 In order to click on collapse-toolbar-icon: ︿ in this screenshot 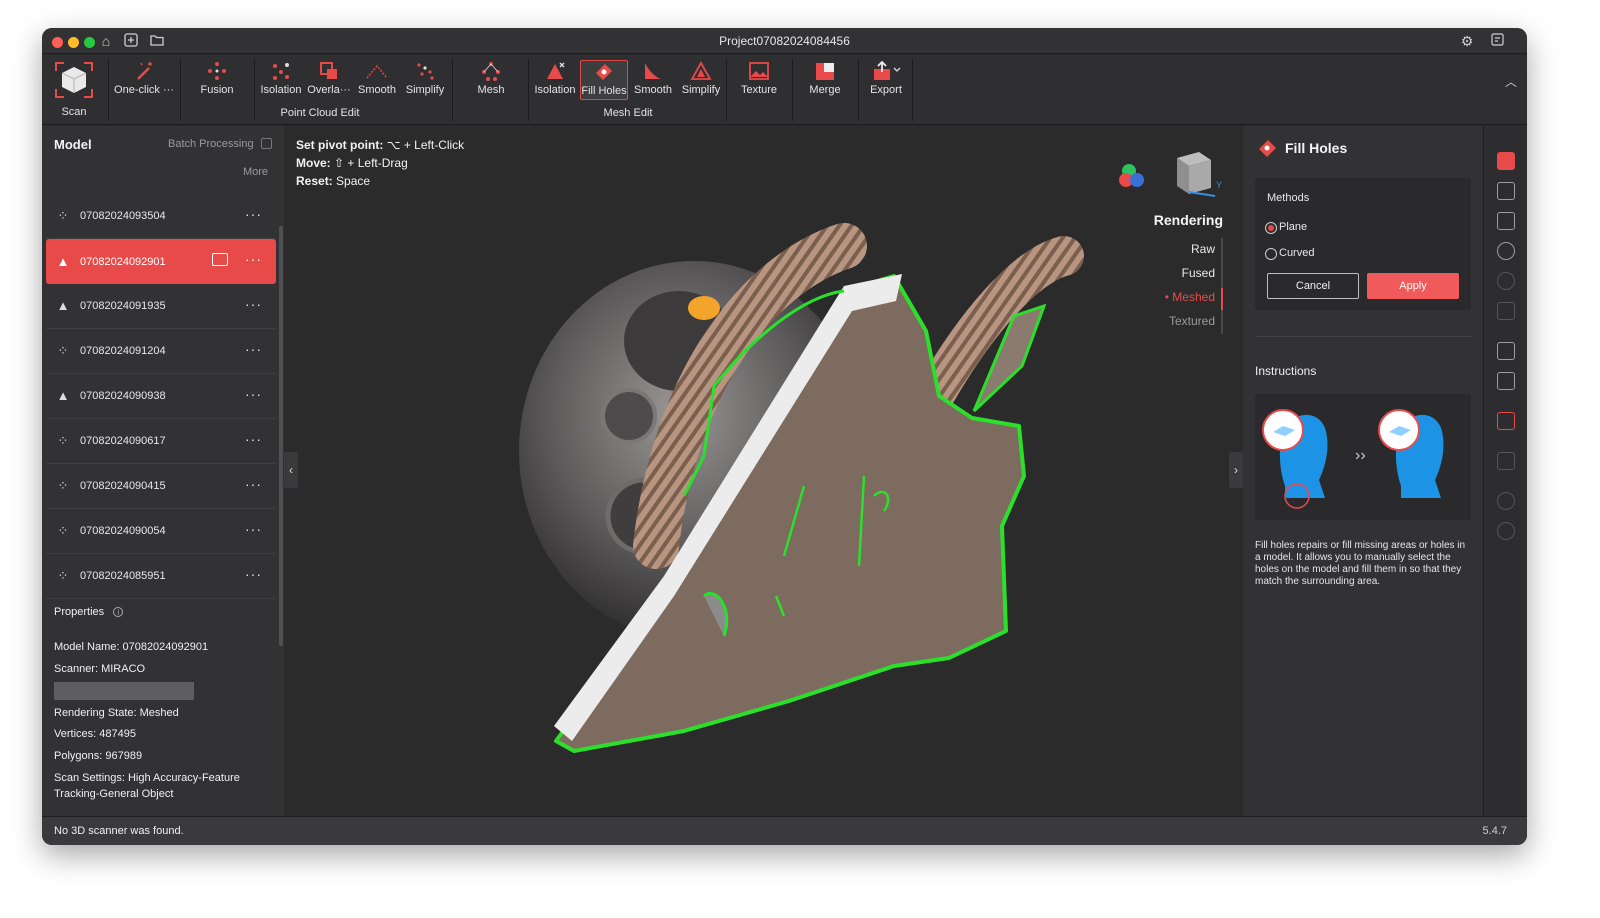, I will do `click(1511, 81)`.